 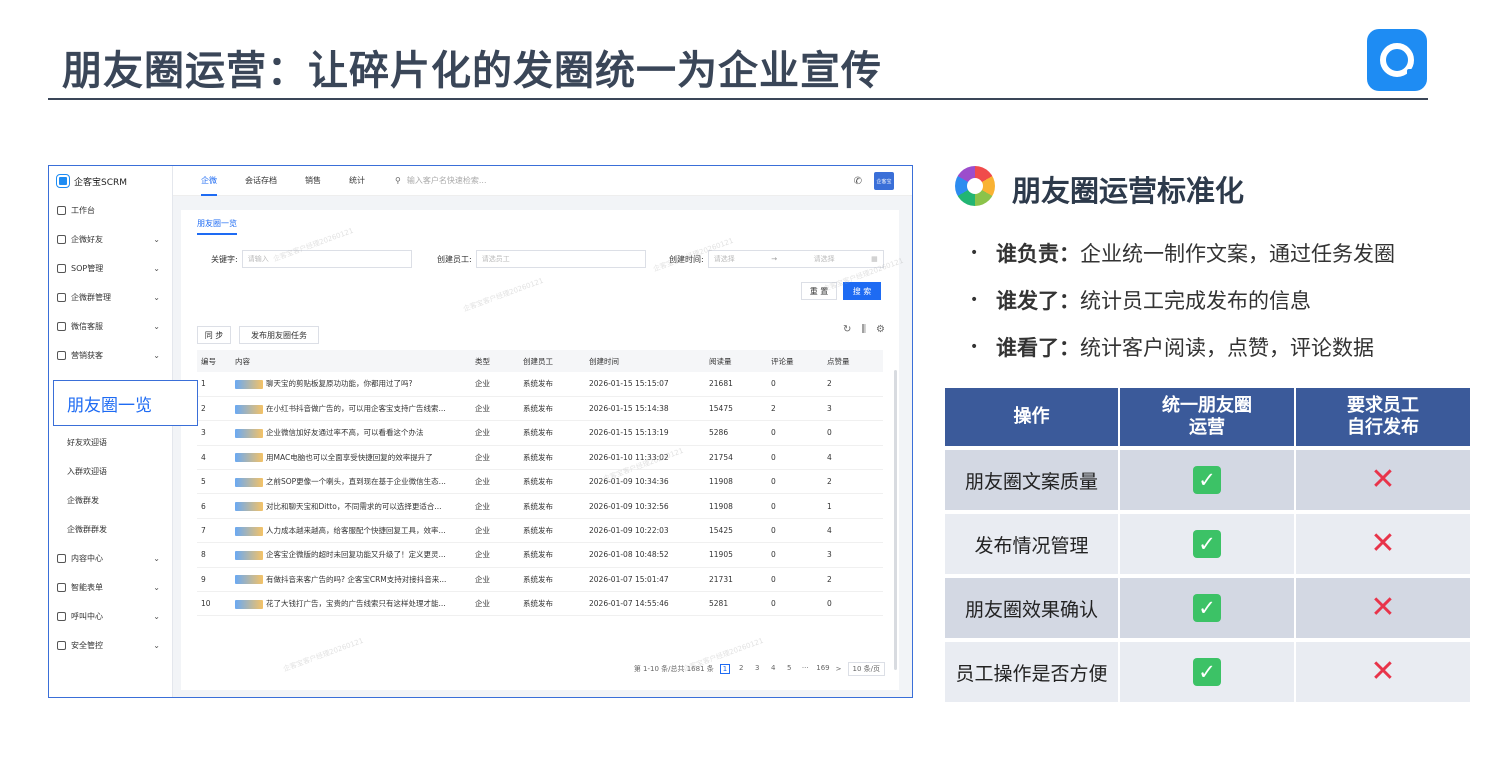 What do you see at coordinates (224, 259) in the screenshot?
I see `keyword-label: 关键字:` at bounding box center [224, 259].